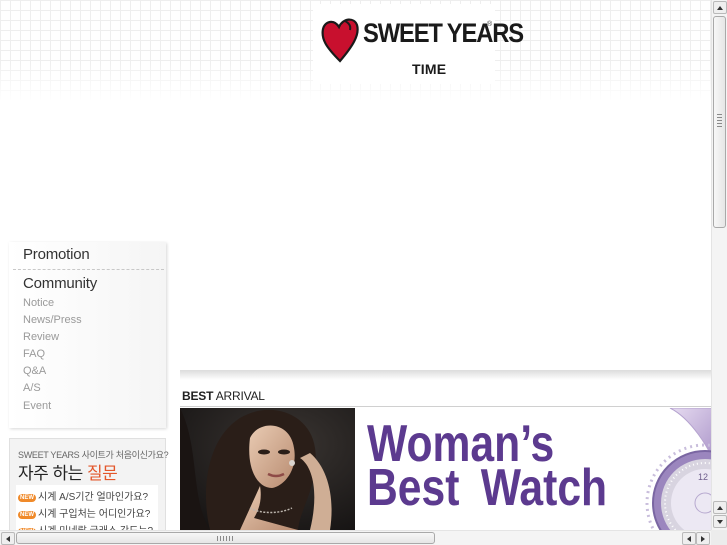 The image size is (727, 545). I want to click on sidebar-item-faq: FAQ, so click(34, 354).